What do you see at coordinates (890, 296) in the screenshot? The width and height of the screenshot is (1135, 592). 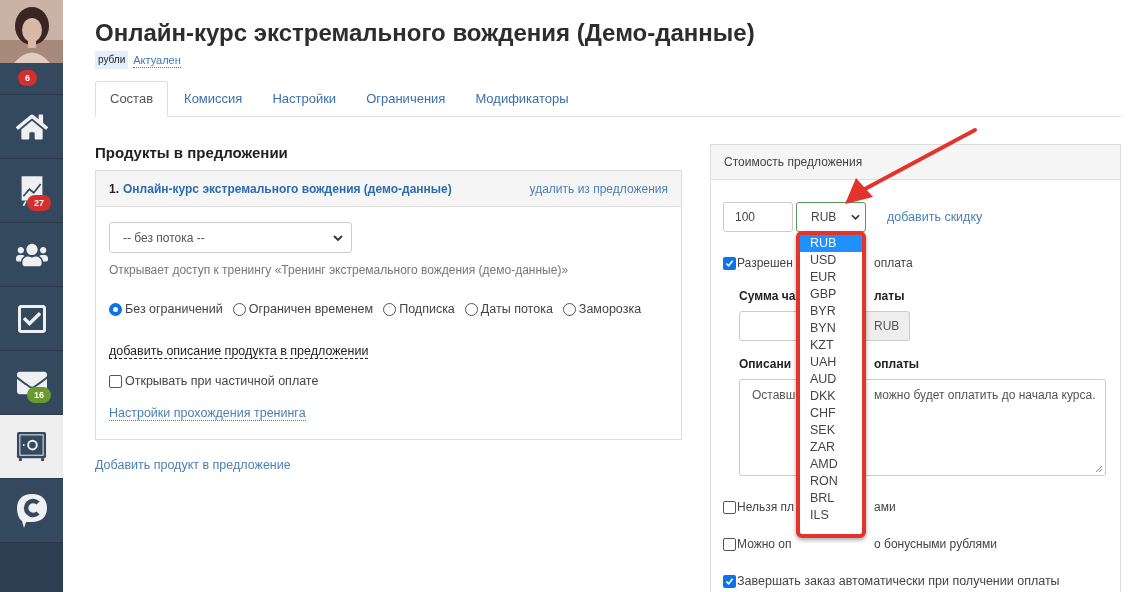 I see `field-label: латы` at bounding box center [890, 296].